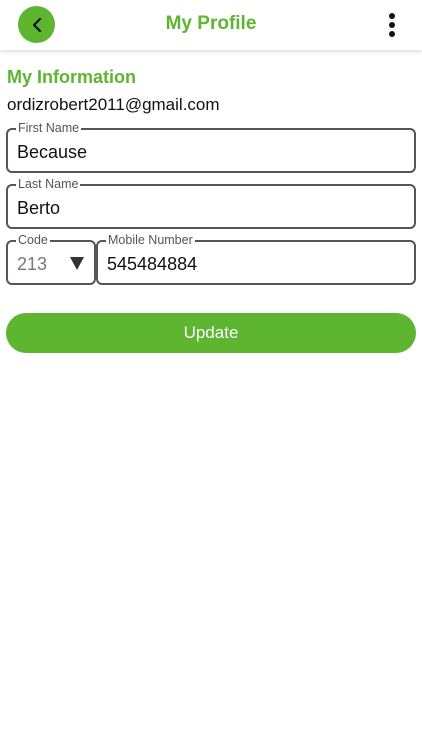 The image size is (422, 750). I want to click on last-name-label: Last Name, so click(48, 184).